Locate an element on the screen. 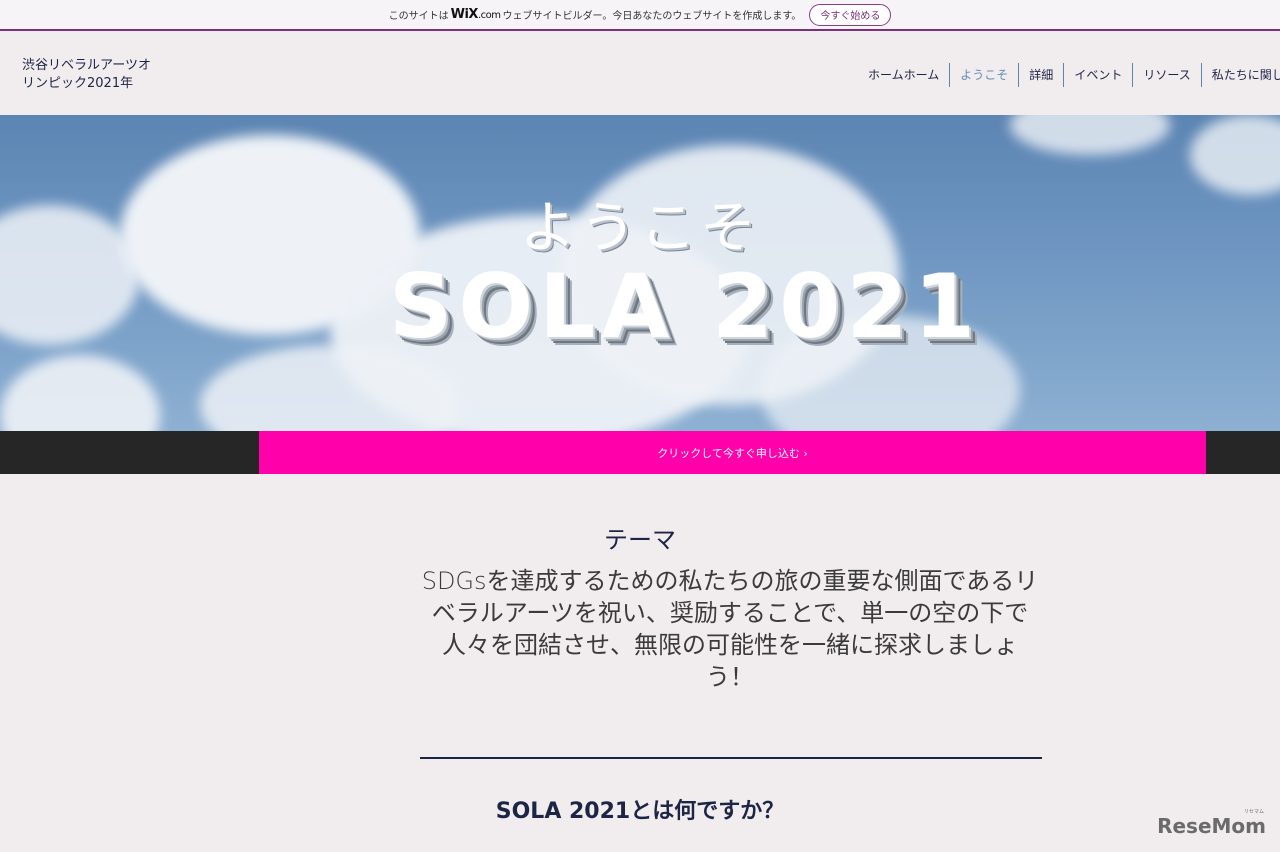  watermark-sub: リセマム is located at coordinates (1253, 812).